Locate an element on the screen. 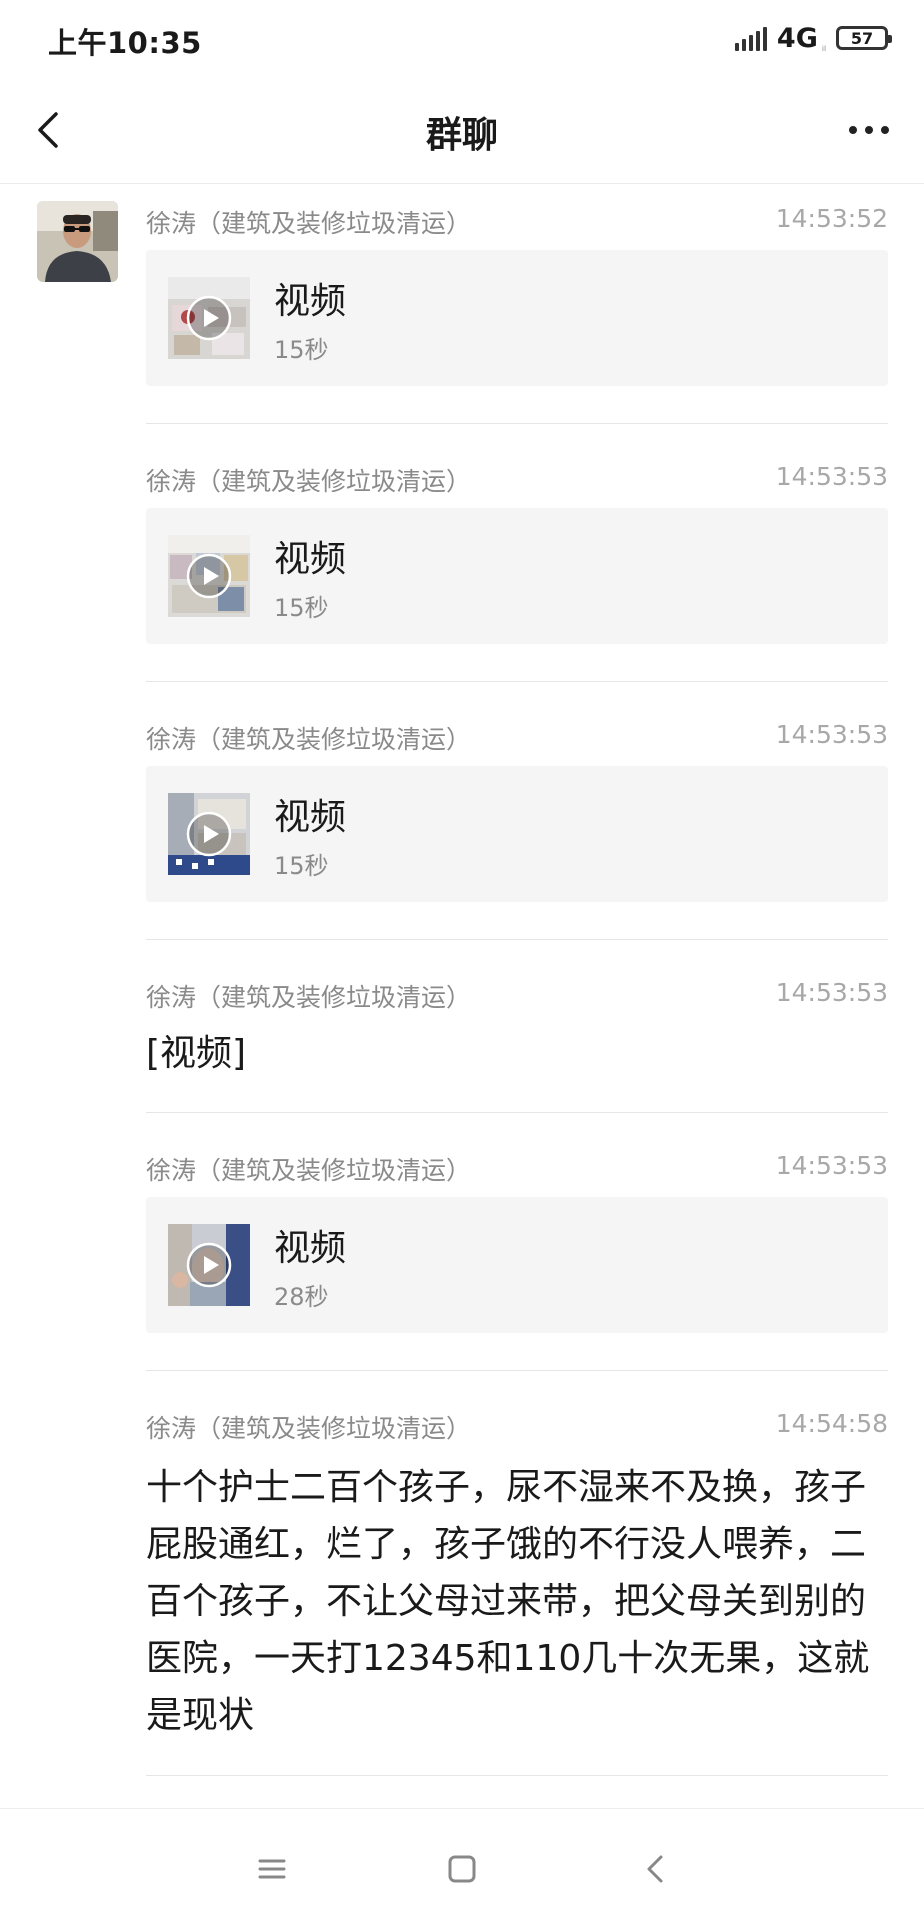  chevron-left-icon is located at coordinates (655, 1869).